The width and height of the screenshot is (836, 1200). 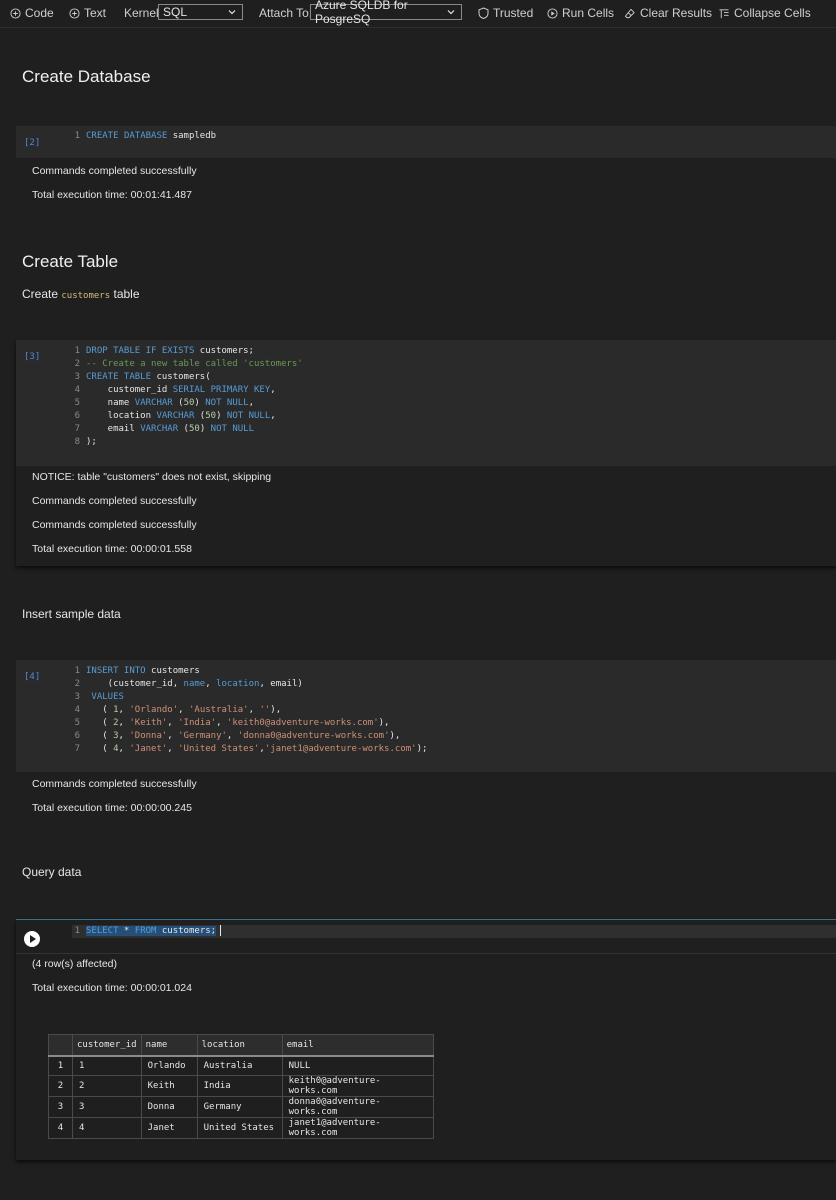 I want to click on row-number-header, so click(x=60, y=1045).